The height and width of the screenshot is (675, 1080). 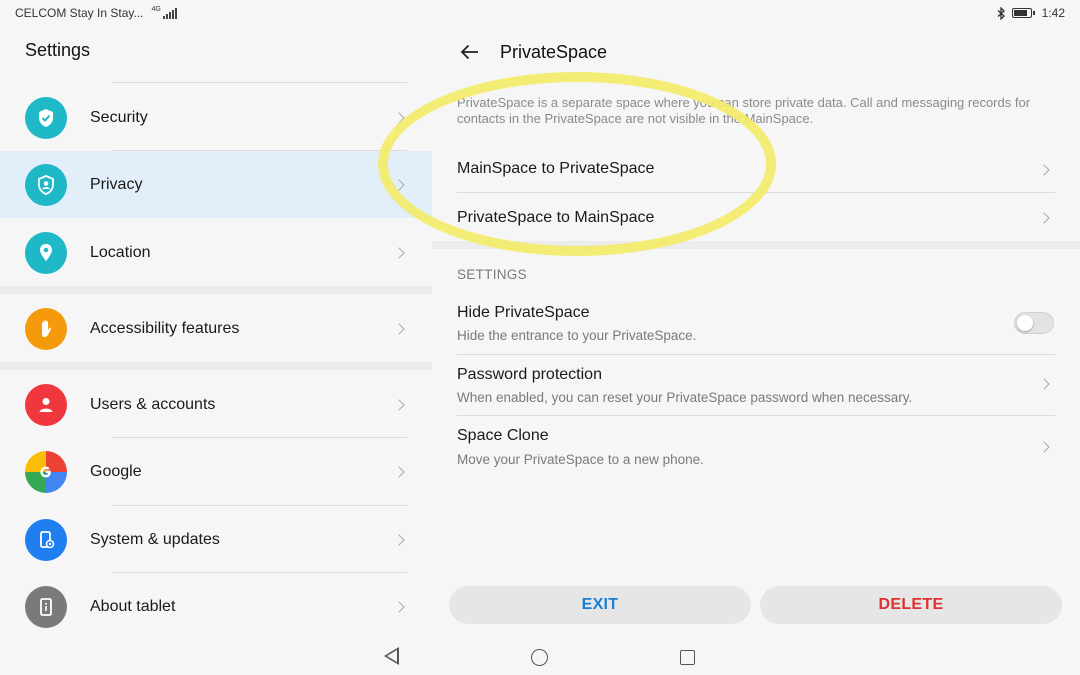 I want to click on page-title: PrivateSpace, so click(x=554, y=52).